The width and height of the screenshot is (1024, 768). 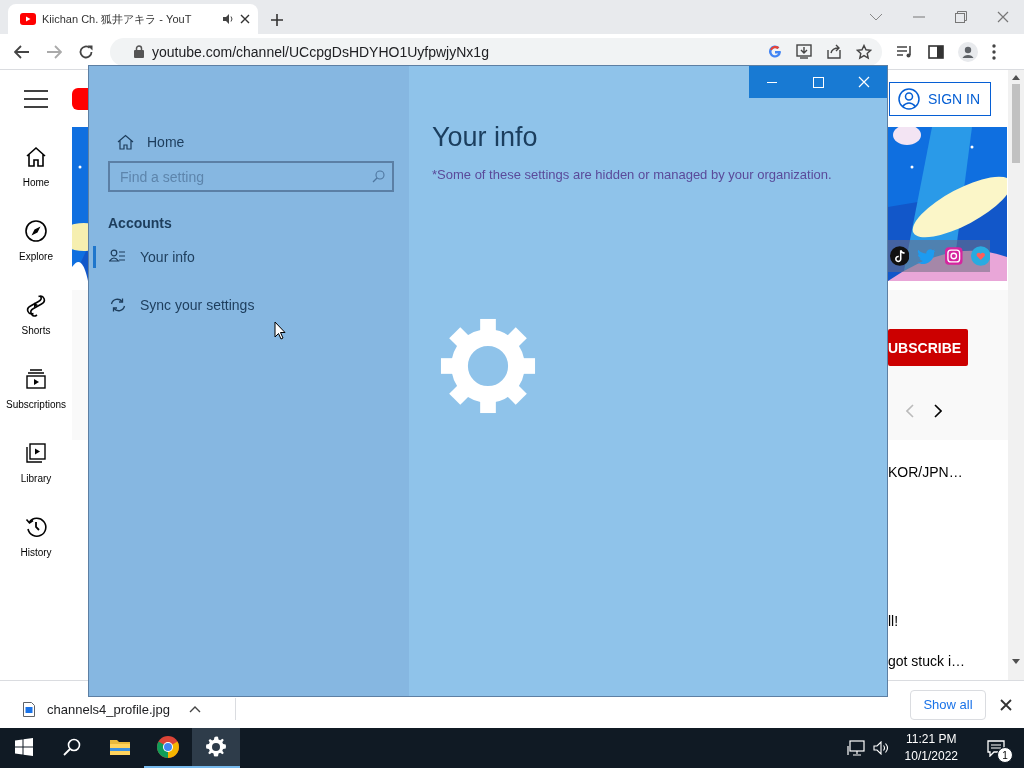 What do you see at coordinates (905, 51) in the screenshot?
I see `media-icon` at bounding box center [905, 51].